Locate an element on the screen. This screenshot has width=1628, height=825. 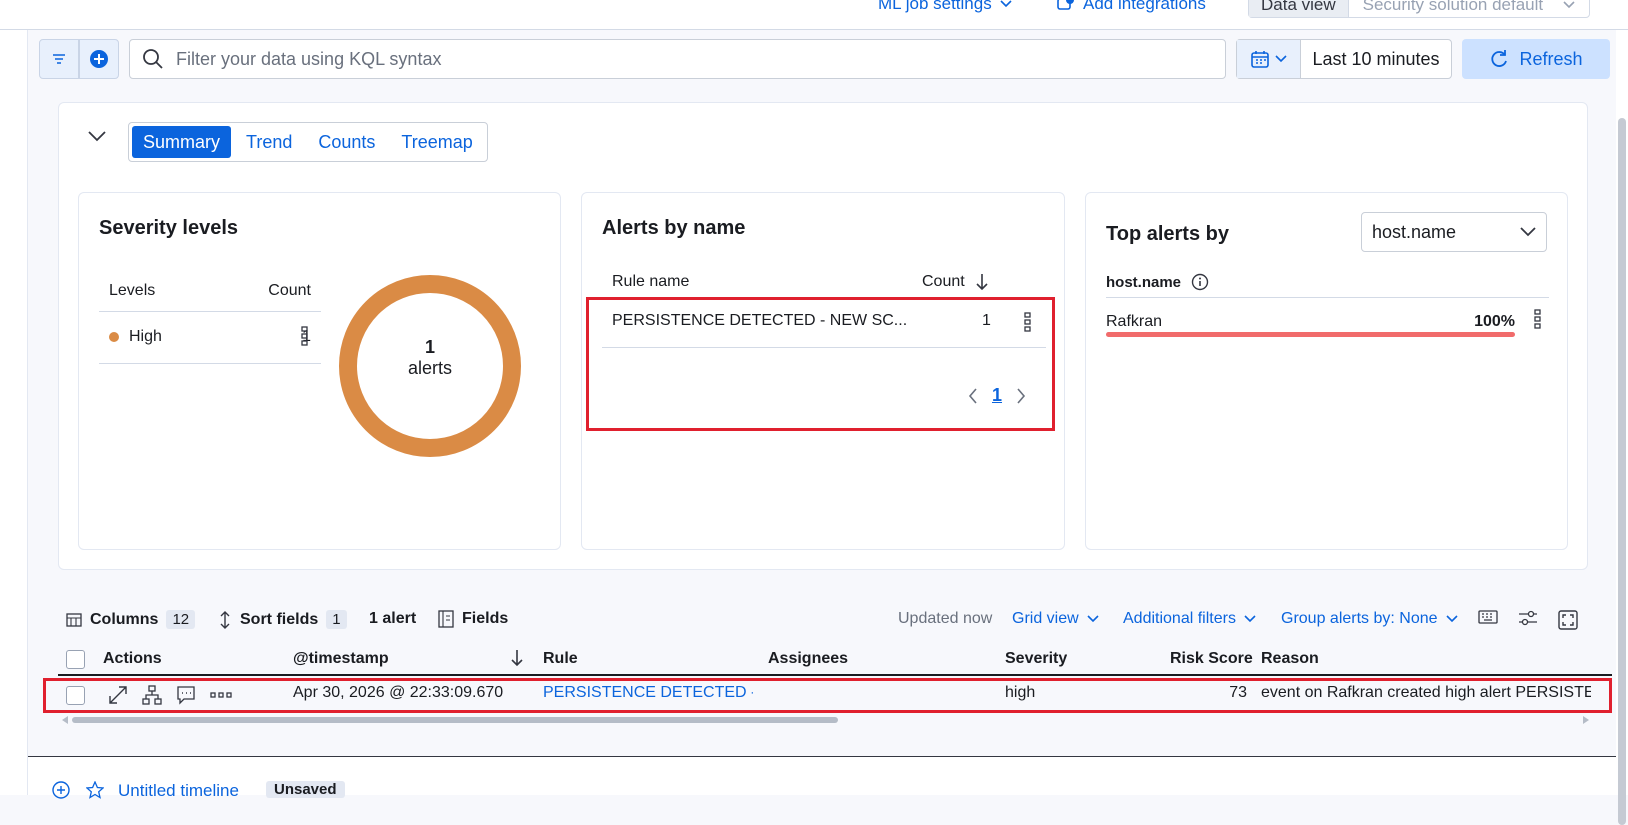
keyboard-shortcuts-button is located at coordinates (1488, 617).